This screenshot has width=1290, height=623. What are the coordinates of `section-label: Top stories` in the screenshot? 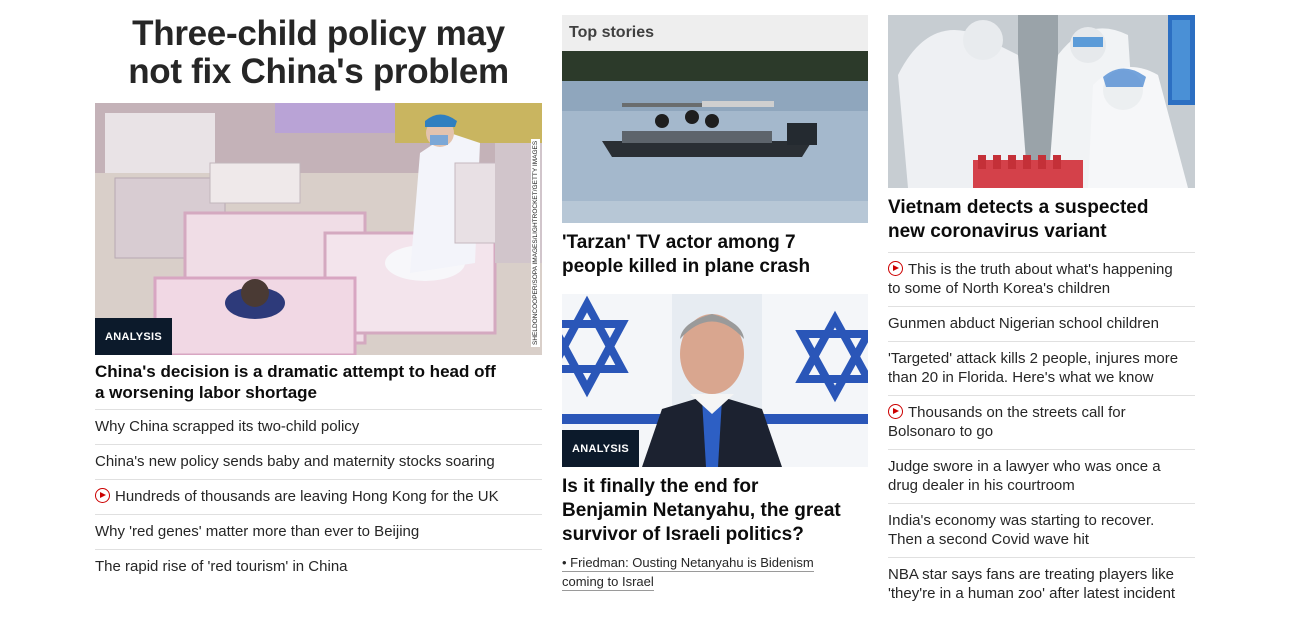 It's located at (715, 33).